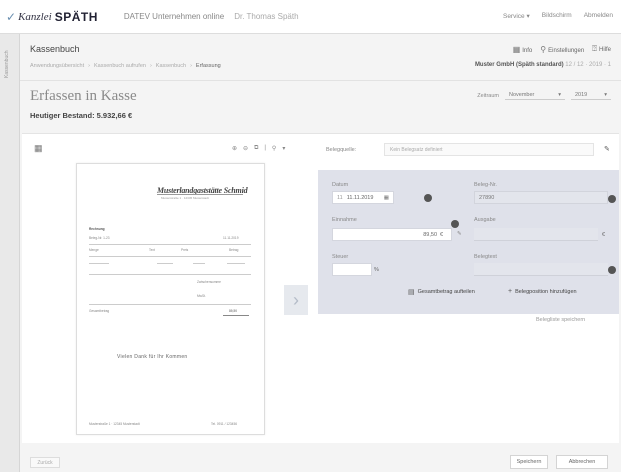 The width and height of the screenshot is (621, 472). What do you see at coordinates (99, 311) in the screenshot?
I see `receipt-total-label: Gesamtbetrag` at bounding box center [99, 311].